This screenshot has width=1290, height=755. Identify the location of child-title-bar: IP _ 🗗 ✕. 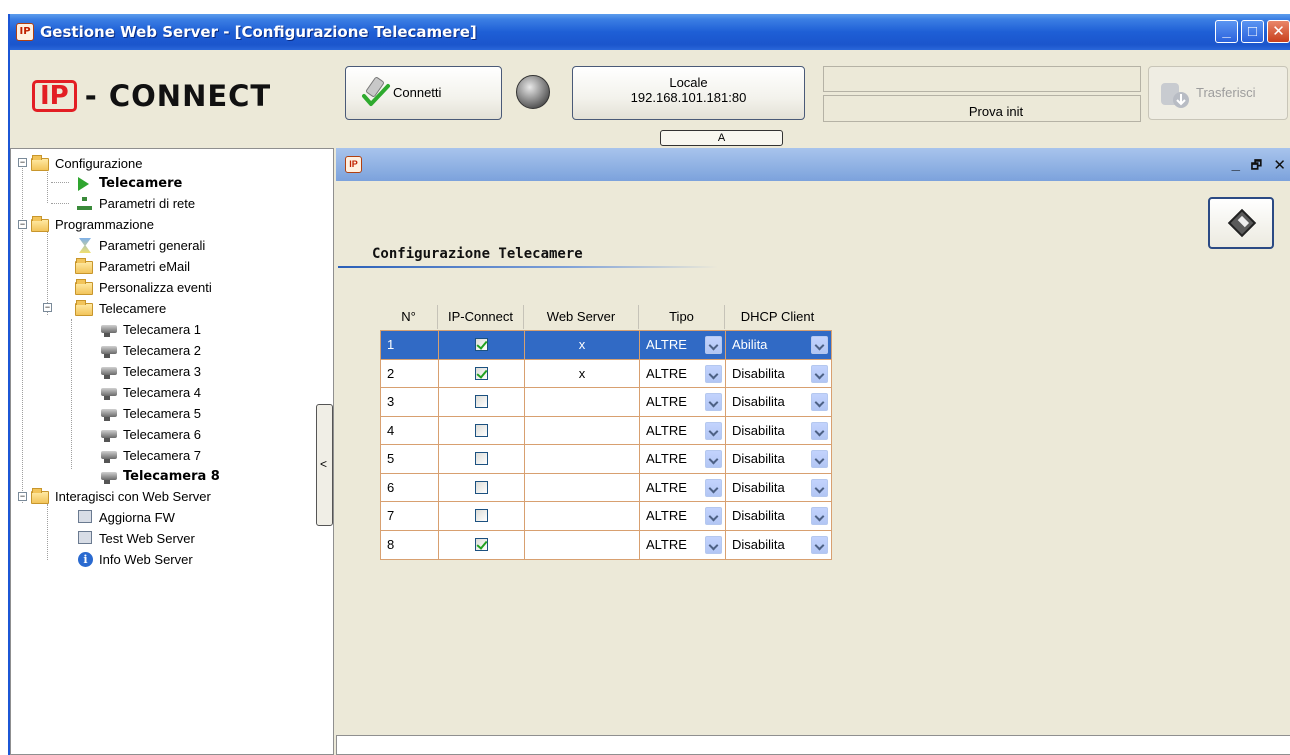
(813, 164).